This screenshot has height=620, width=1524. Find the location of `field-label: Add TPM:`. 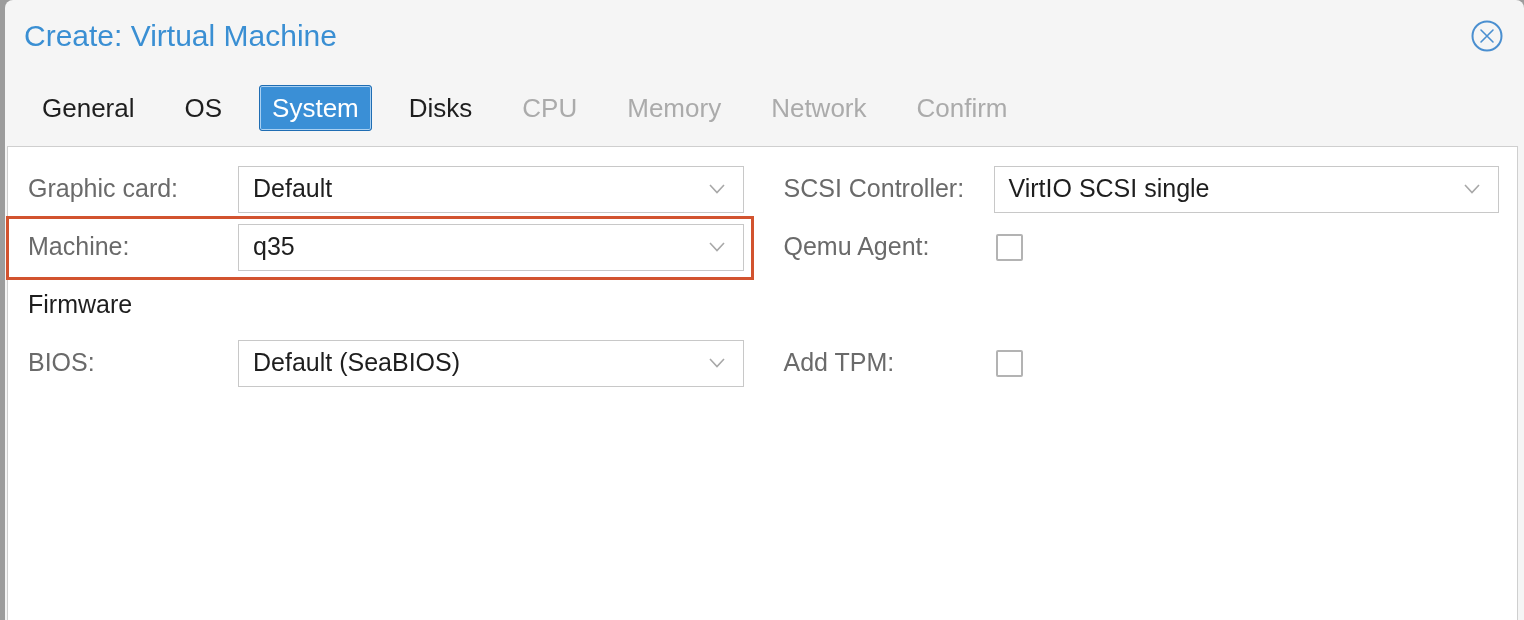

field-label: Add TPM: is located at coordinates (839, 363).